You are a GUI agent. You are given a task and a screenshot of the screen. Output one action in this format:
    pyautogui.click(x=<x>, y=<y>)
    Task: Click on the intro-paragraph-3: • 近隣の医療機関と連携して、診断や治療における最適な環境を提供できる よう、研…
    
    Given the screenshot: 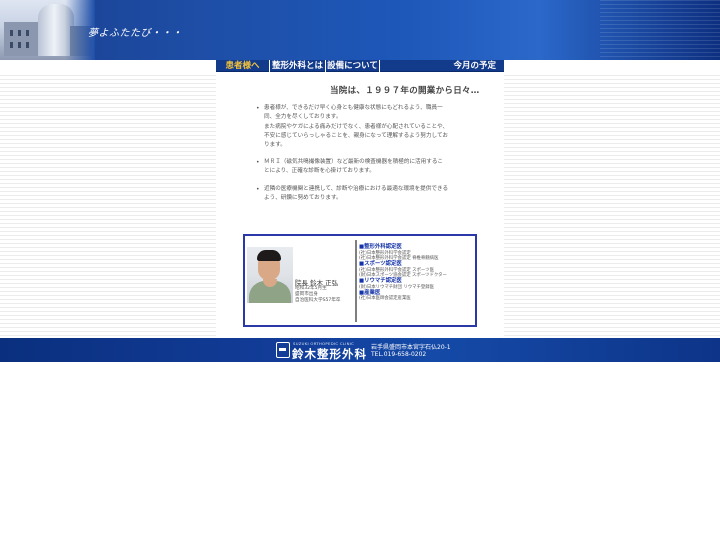 What is the action you would take?
    pyautogui.click(x=352, y=194)
    